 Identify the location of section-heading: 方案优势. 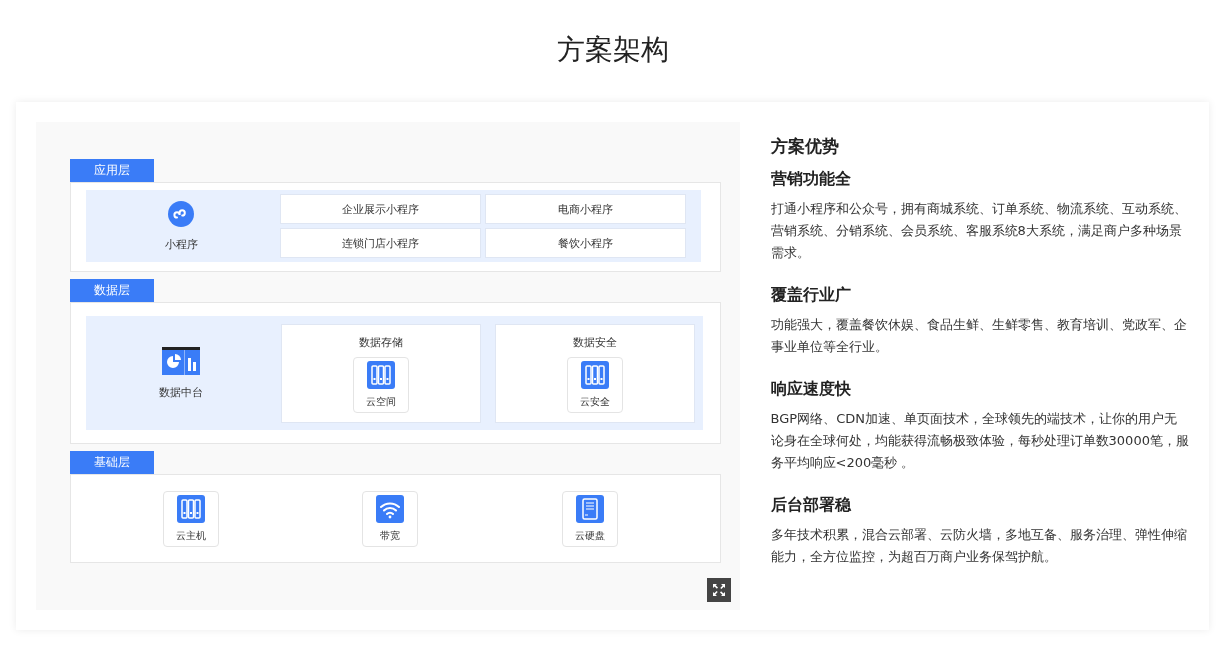
(805, 146).